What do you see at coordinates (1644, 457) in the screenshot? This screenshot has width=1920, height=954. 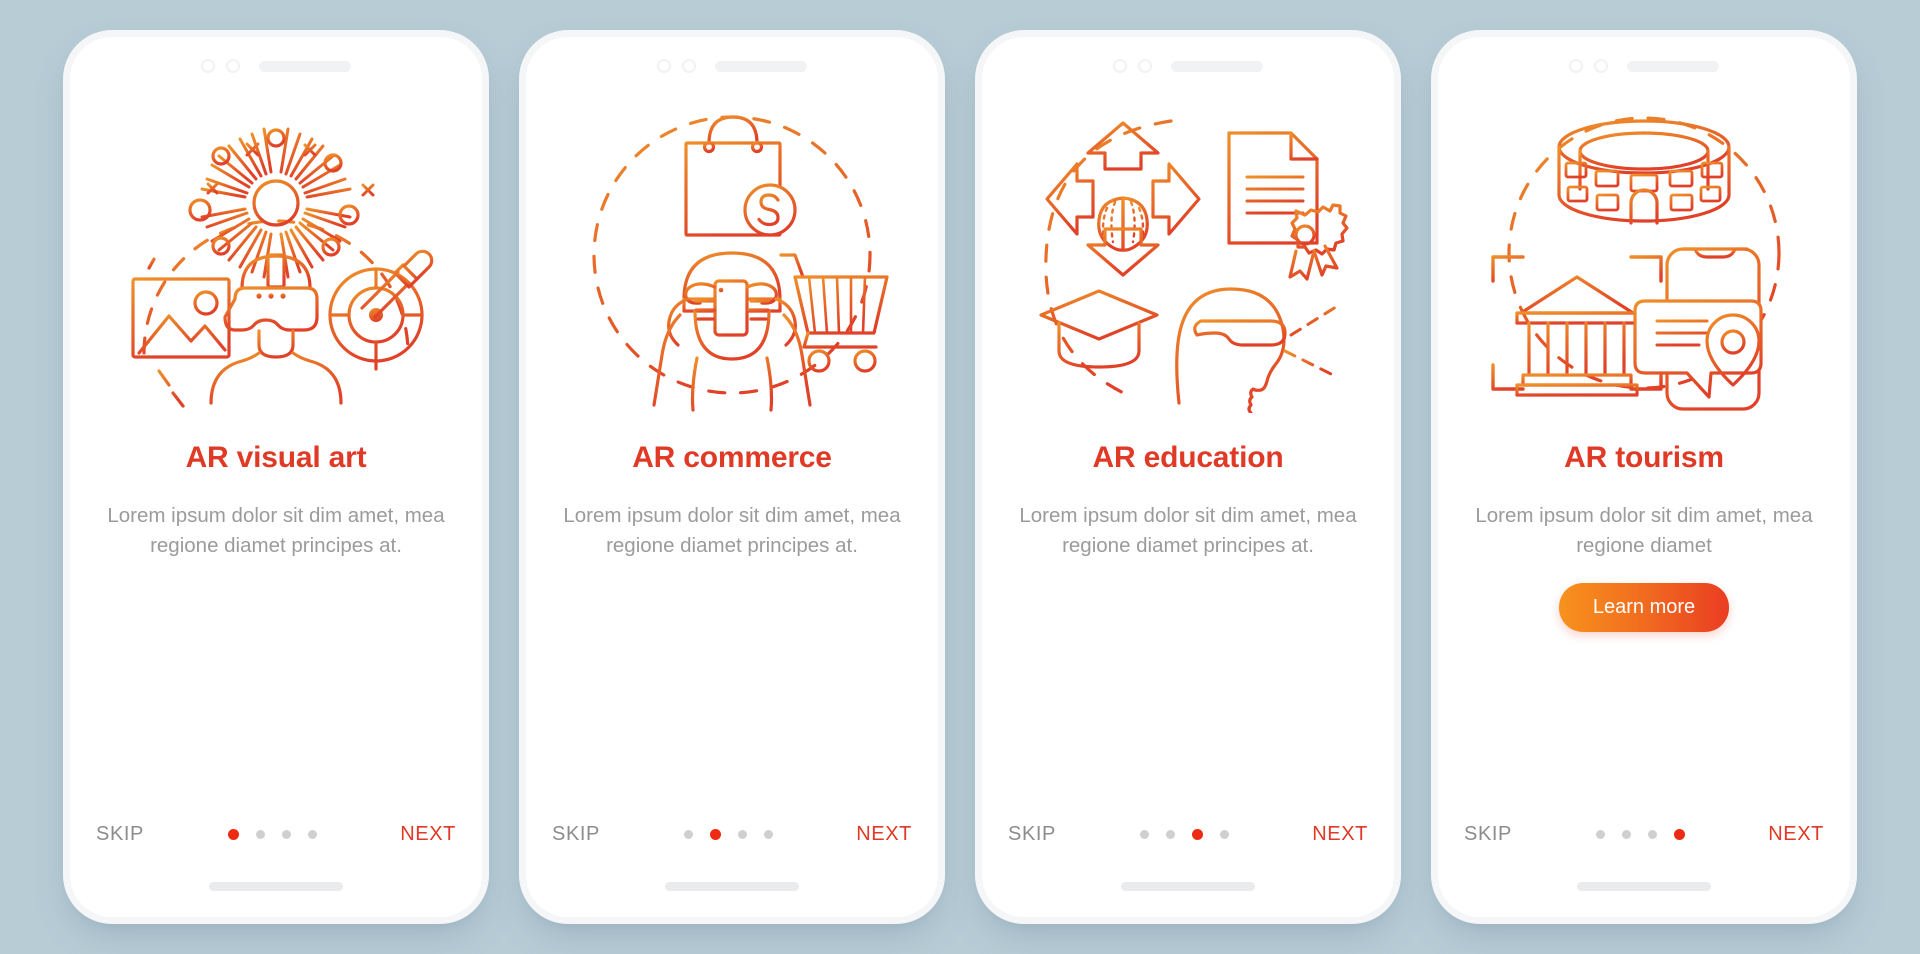 I see `page-title: AR tourism` at bounding box center [1644, 457].